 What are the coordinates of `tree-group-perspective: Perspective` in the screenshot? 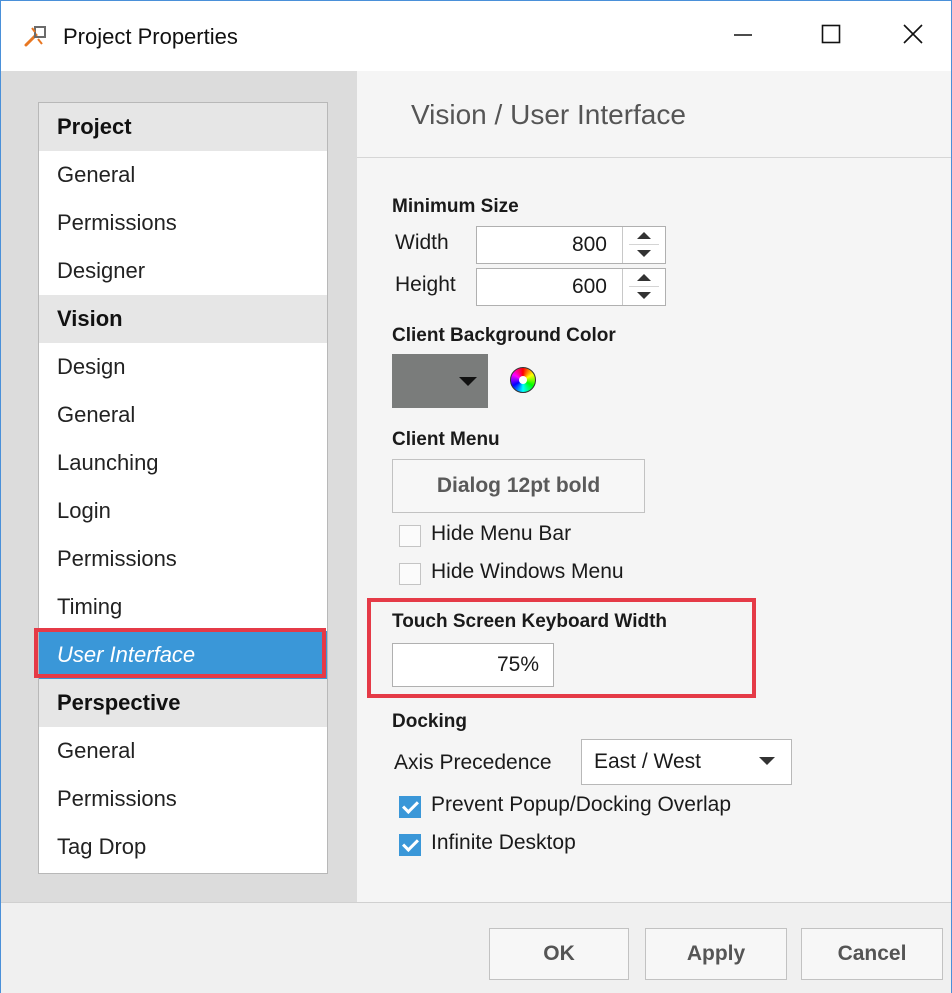 It's located at (183, 703).